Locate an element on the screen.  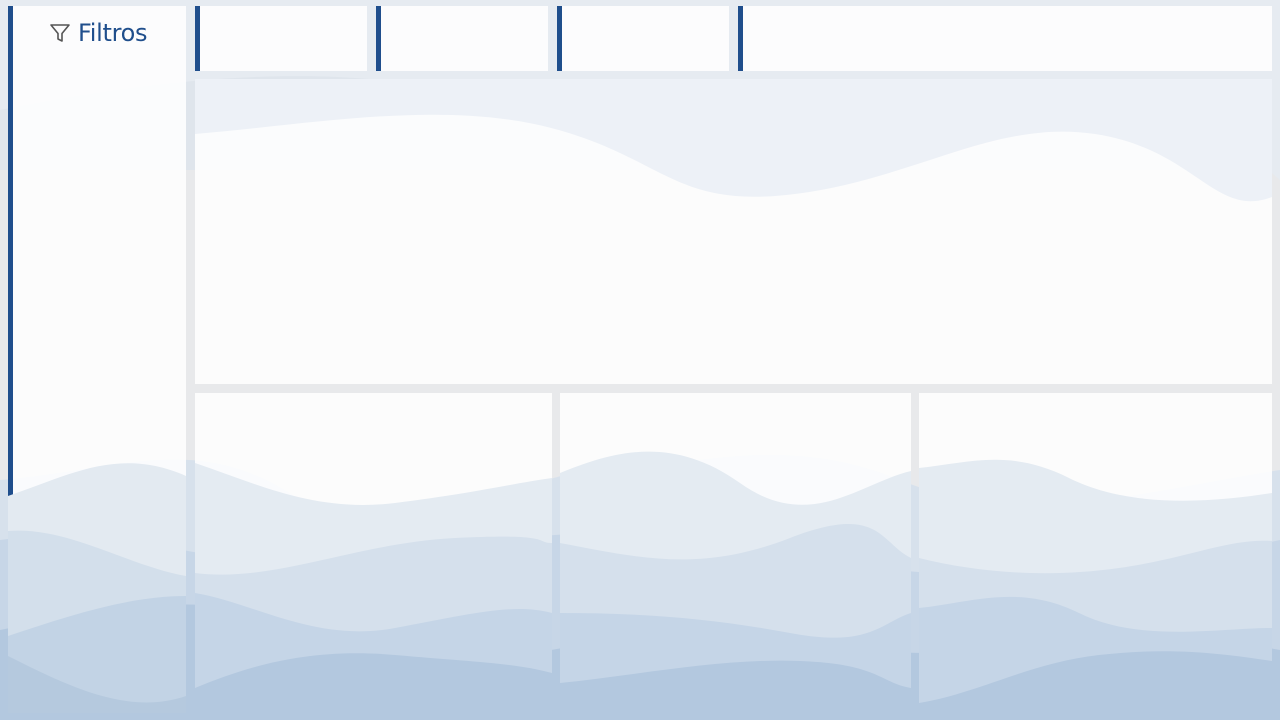
filters-button: Filtros is located at coordinates (98, 33).